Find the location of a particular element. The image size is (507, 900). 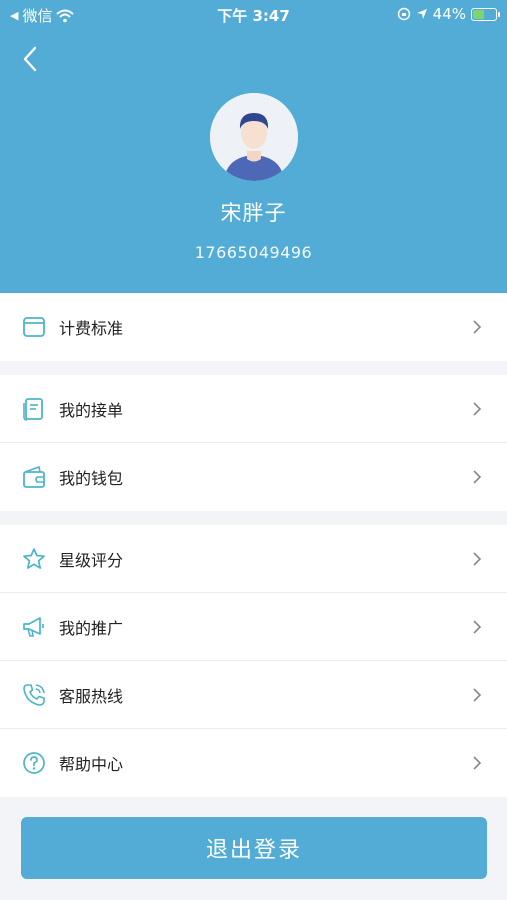

menu-group-billing: 计费标准 is located at coordinates (253, 327).